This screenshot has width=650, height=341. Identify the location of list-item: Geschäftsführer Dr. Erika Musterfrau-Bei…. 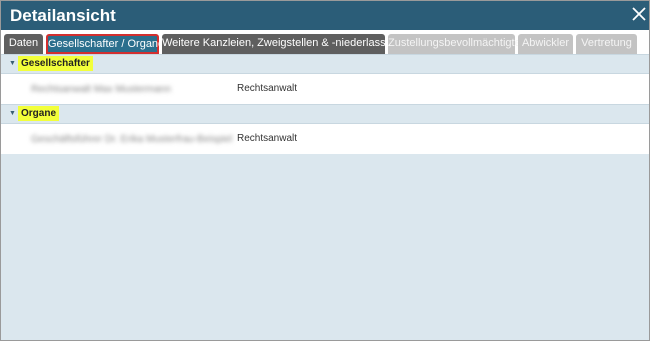
(325, 139).